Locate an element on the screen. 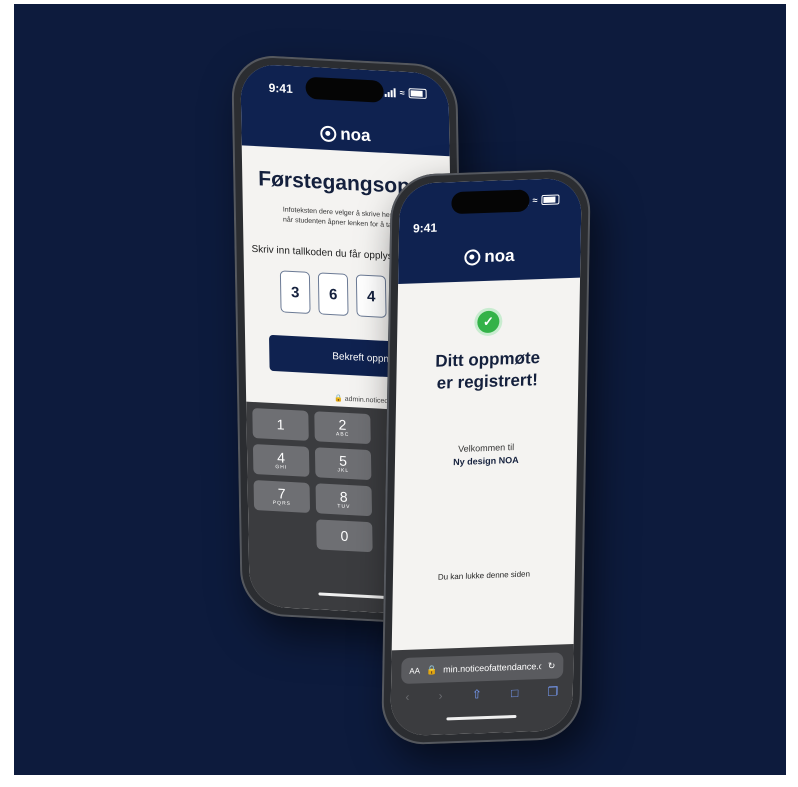 The width and height of the screenshot is (798, 787). browser-toolbar: ‹ › ⇧ □ ❐ is located at coordinates (482, 694).